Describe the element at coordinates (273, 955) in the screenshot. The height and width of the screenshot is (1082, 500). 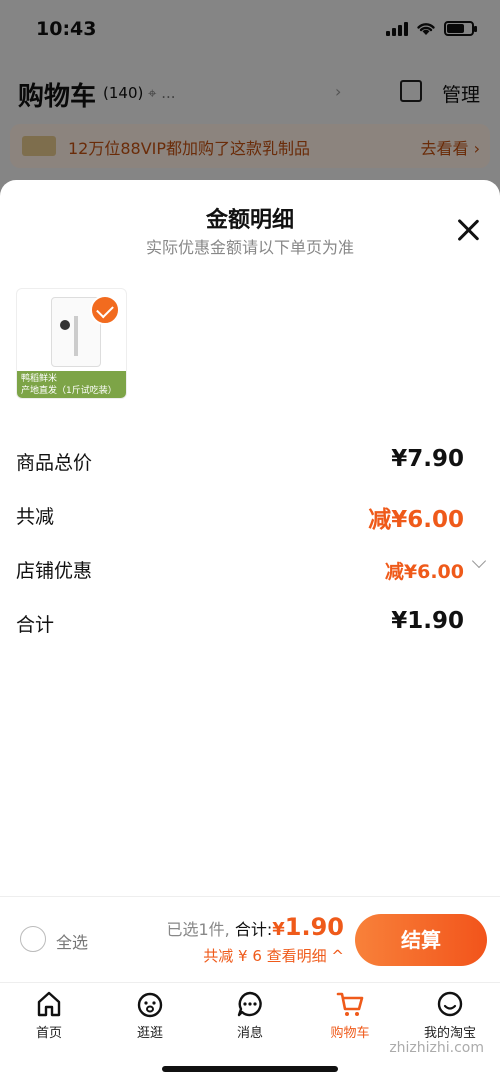
I see `view-detail-link: 共减 ¥ 6 查看明细 ^` at that location.